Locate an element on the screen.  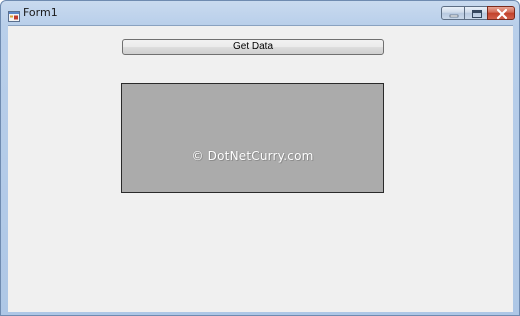
close-icon is located at coordinates (502, 14).